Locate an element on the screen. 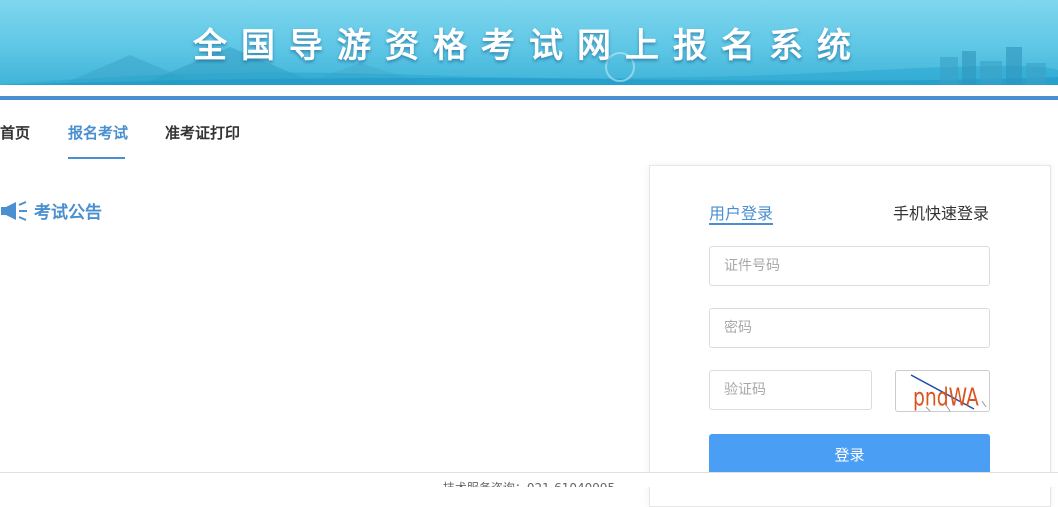  site-title: 全国导游资格考试网上报名系统 is located at coordinates (529, 46).